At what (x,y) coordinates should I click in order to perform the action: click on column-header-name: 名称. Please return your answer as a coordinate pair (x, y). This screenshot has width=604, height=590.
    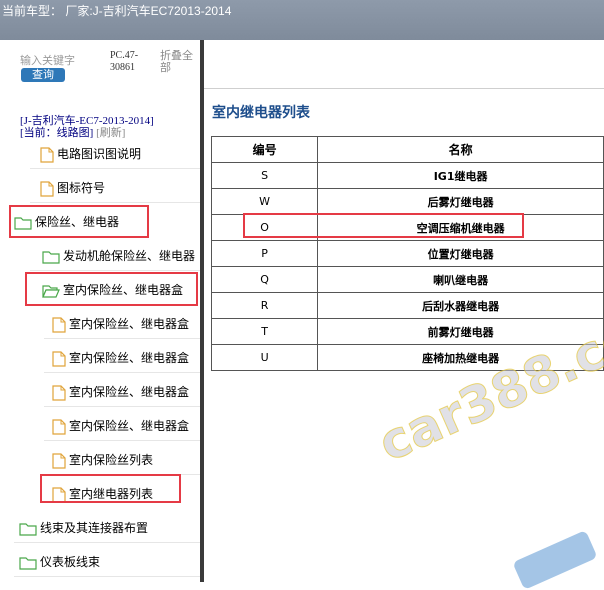
    Looking at the image, I should click on (460, 149).